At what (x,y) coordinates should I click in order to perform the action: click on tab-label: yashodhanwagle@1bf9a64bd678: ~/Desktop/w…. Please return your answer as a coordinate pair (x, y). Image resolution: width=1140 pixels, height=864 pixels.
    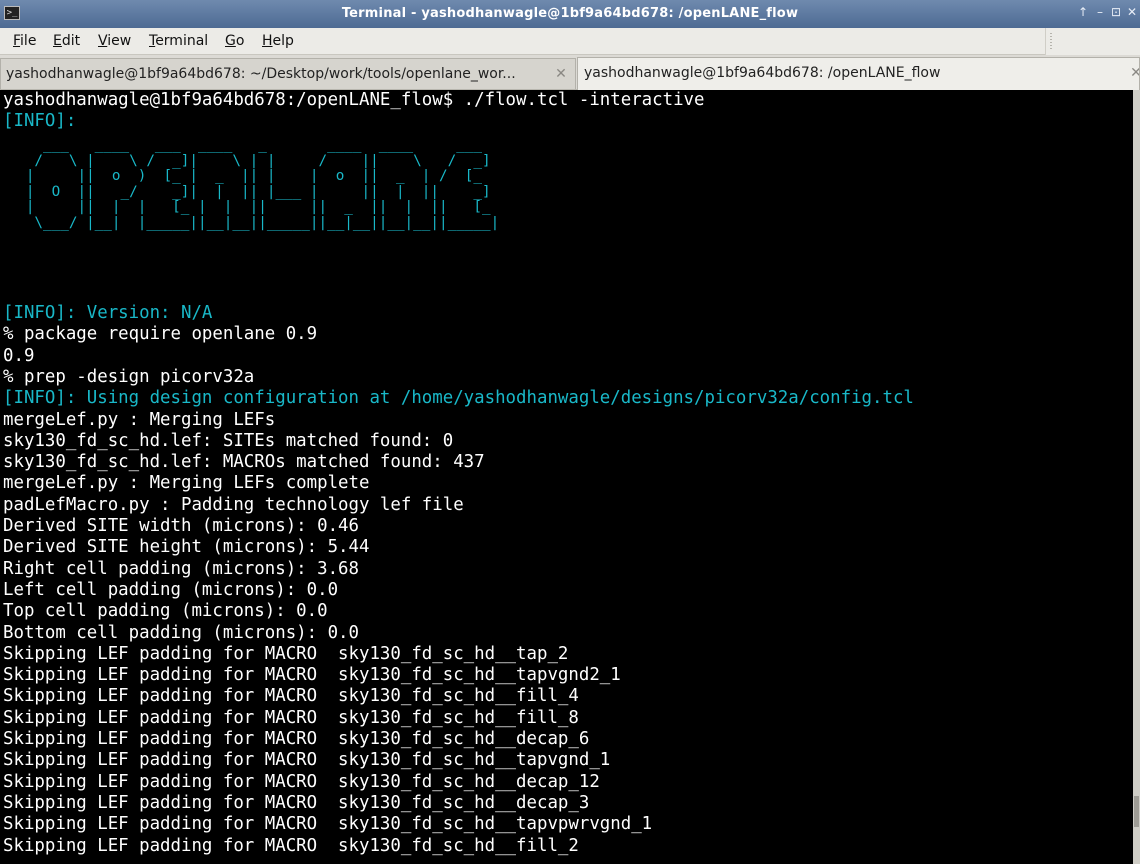
    Looking at the image, I should click on (261, 74).